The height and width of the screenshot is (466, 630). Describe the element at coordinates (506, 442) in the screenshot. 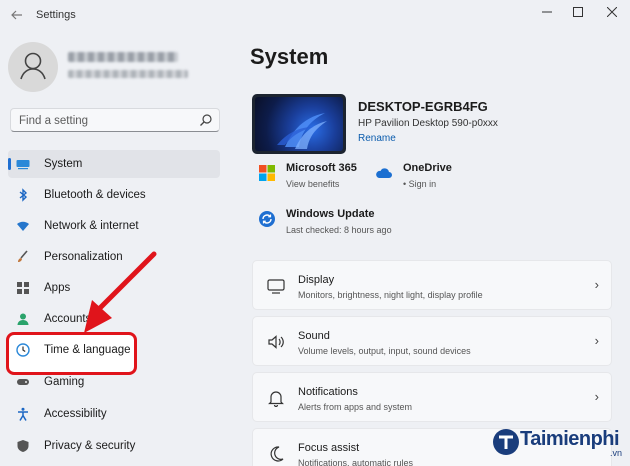

I see `watermark-t-icon` at that location.